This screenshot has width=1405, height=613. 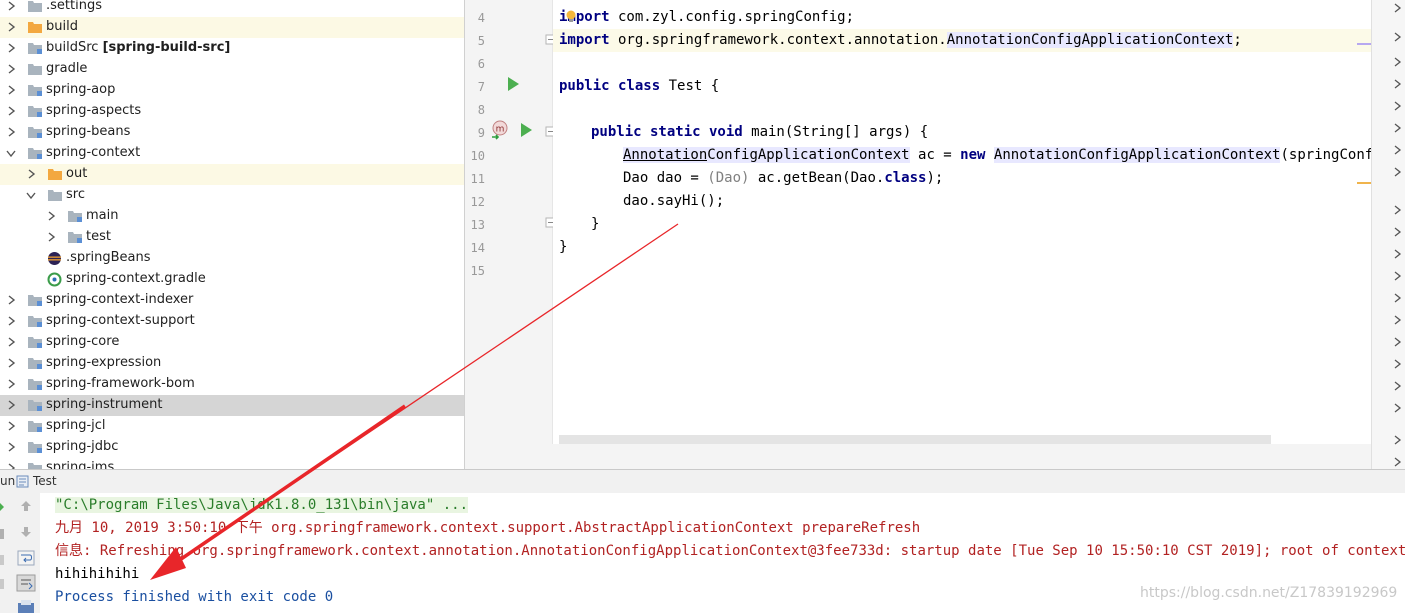 What do you see at coordinates (232, 321) in the screenshot?
I see `tree-item-spring-context-support: spring-context-support` at bounding box center [232, 321].